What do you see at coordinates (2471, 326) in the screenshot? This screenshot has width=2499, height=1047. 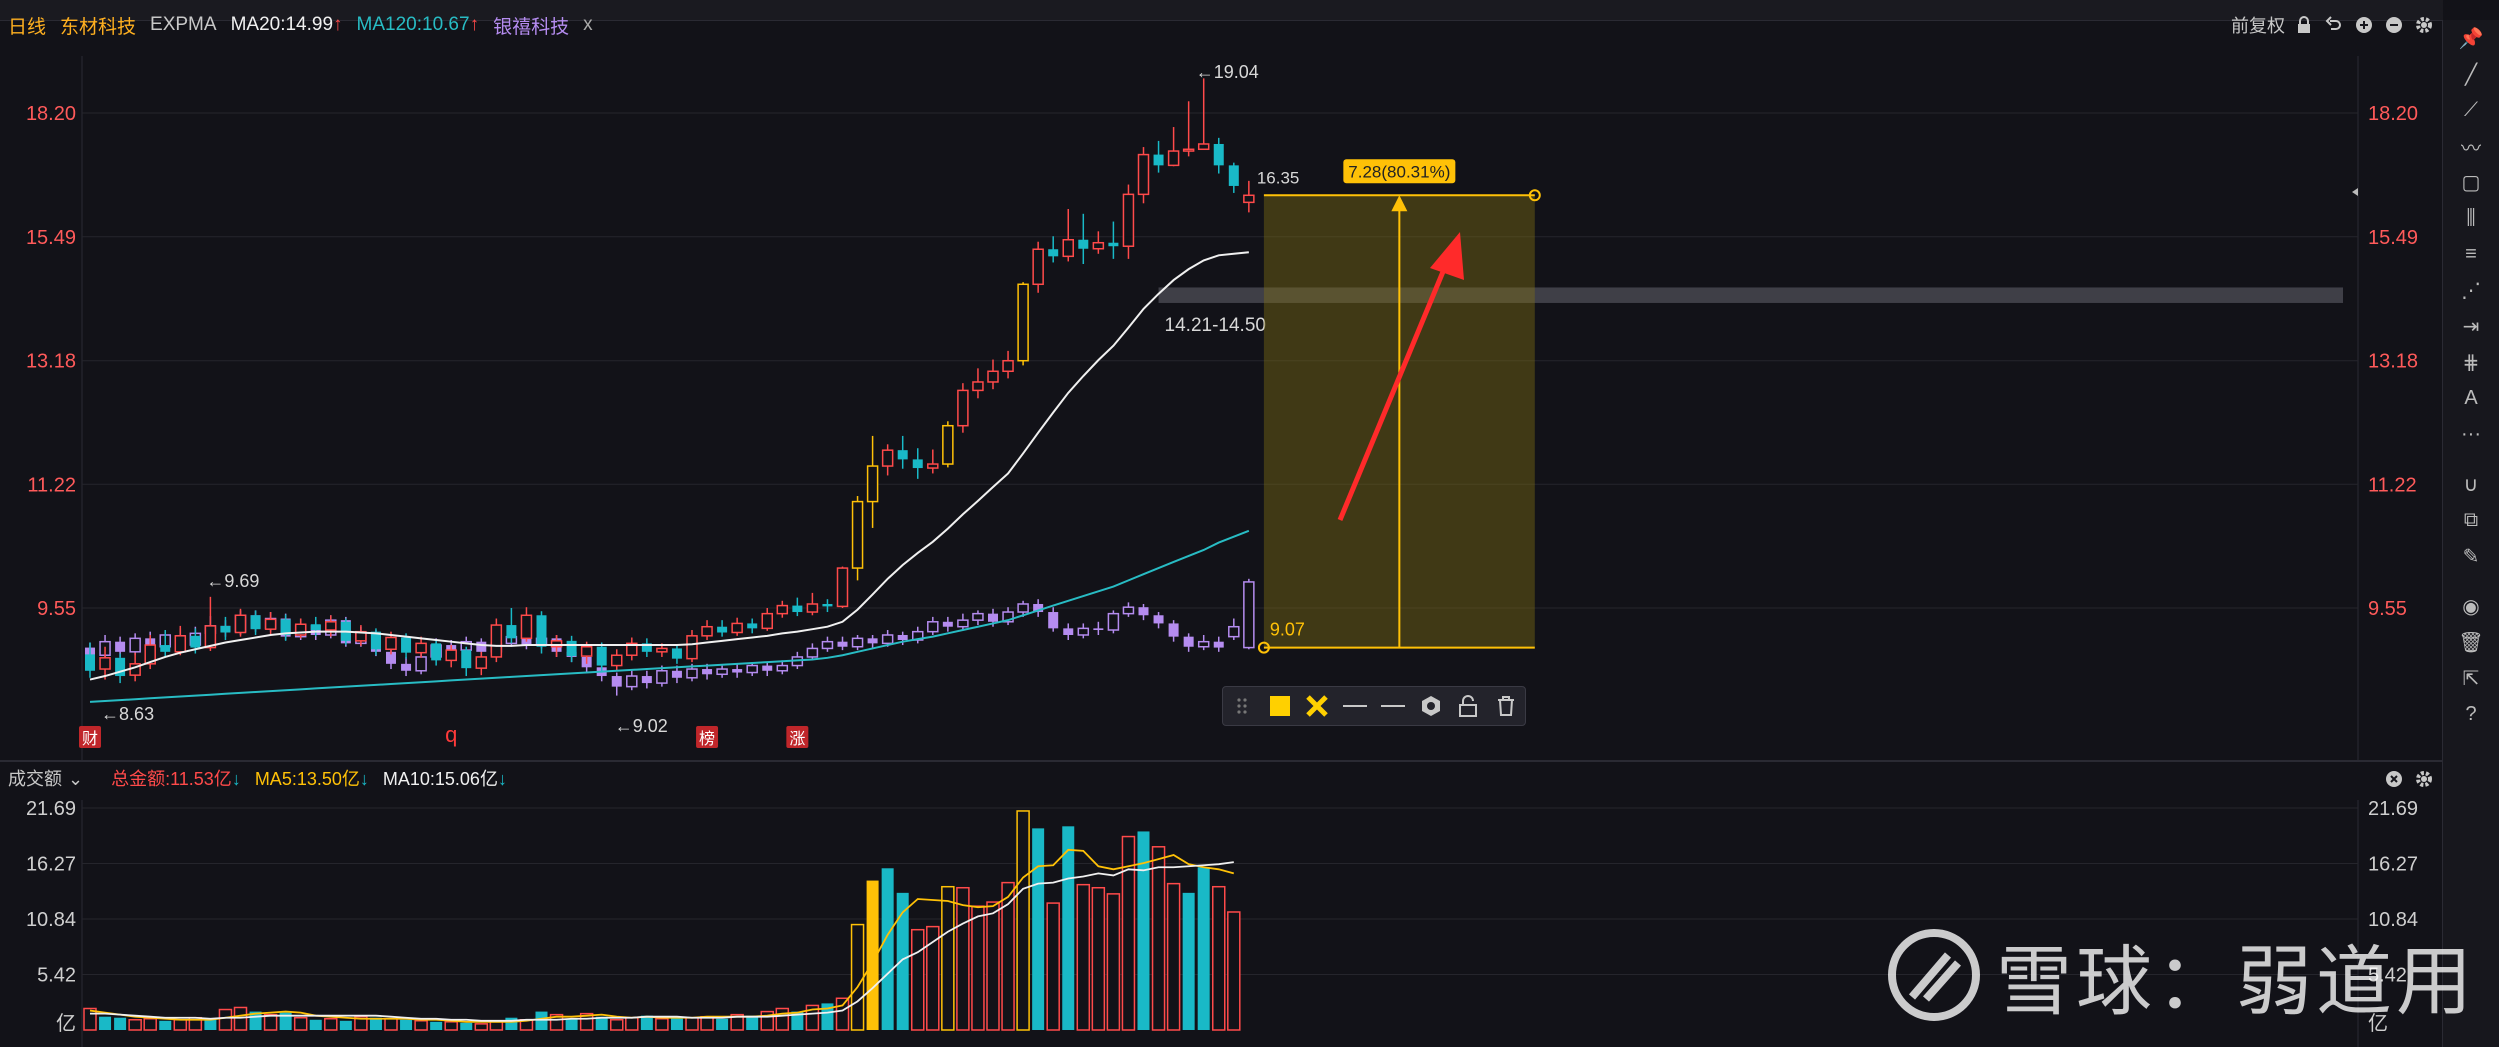 I see `measure-icon: ⇥` at bounding box center [2471, 326].